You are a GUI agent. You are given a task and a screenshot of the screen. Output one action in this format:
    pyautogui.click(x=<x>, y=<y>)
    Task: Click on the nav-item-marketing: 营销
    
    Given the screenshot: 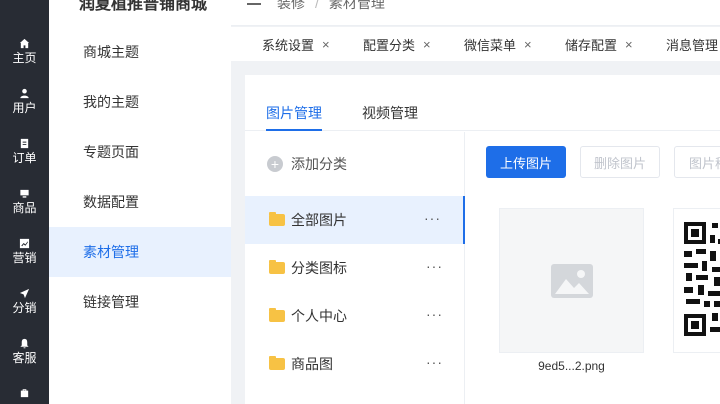 What is the action you would take?
    pyautogui.click(x=24, y=251)
    